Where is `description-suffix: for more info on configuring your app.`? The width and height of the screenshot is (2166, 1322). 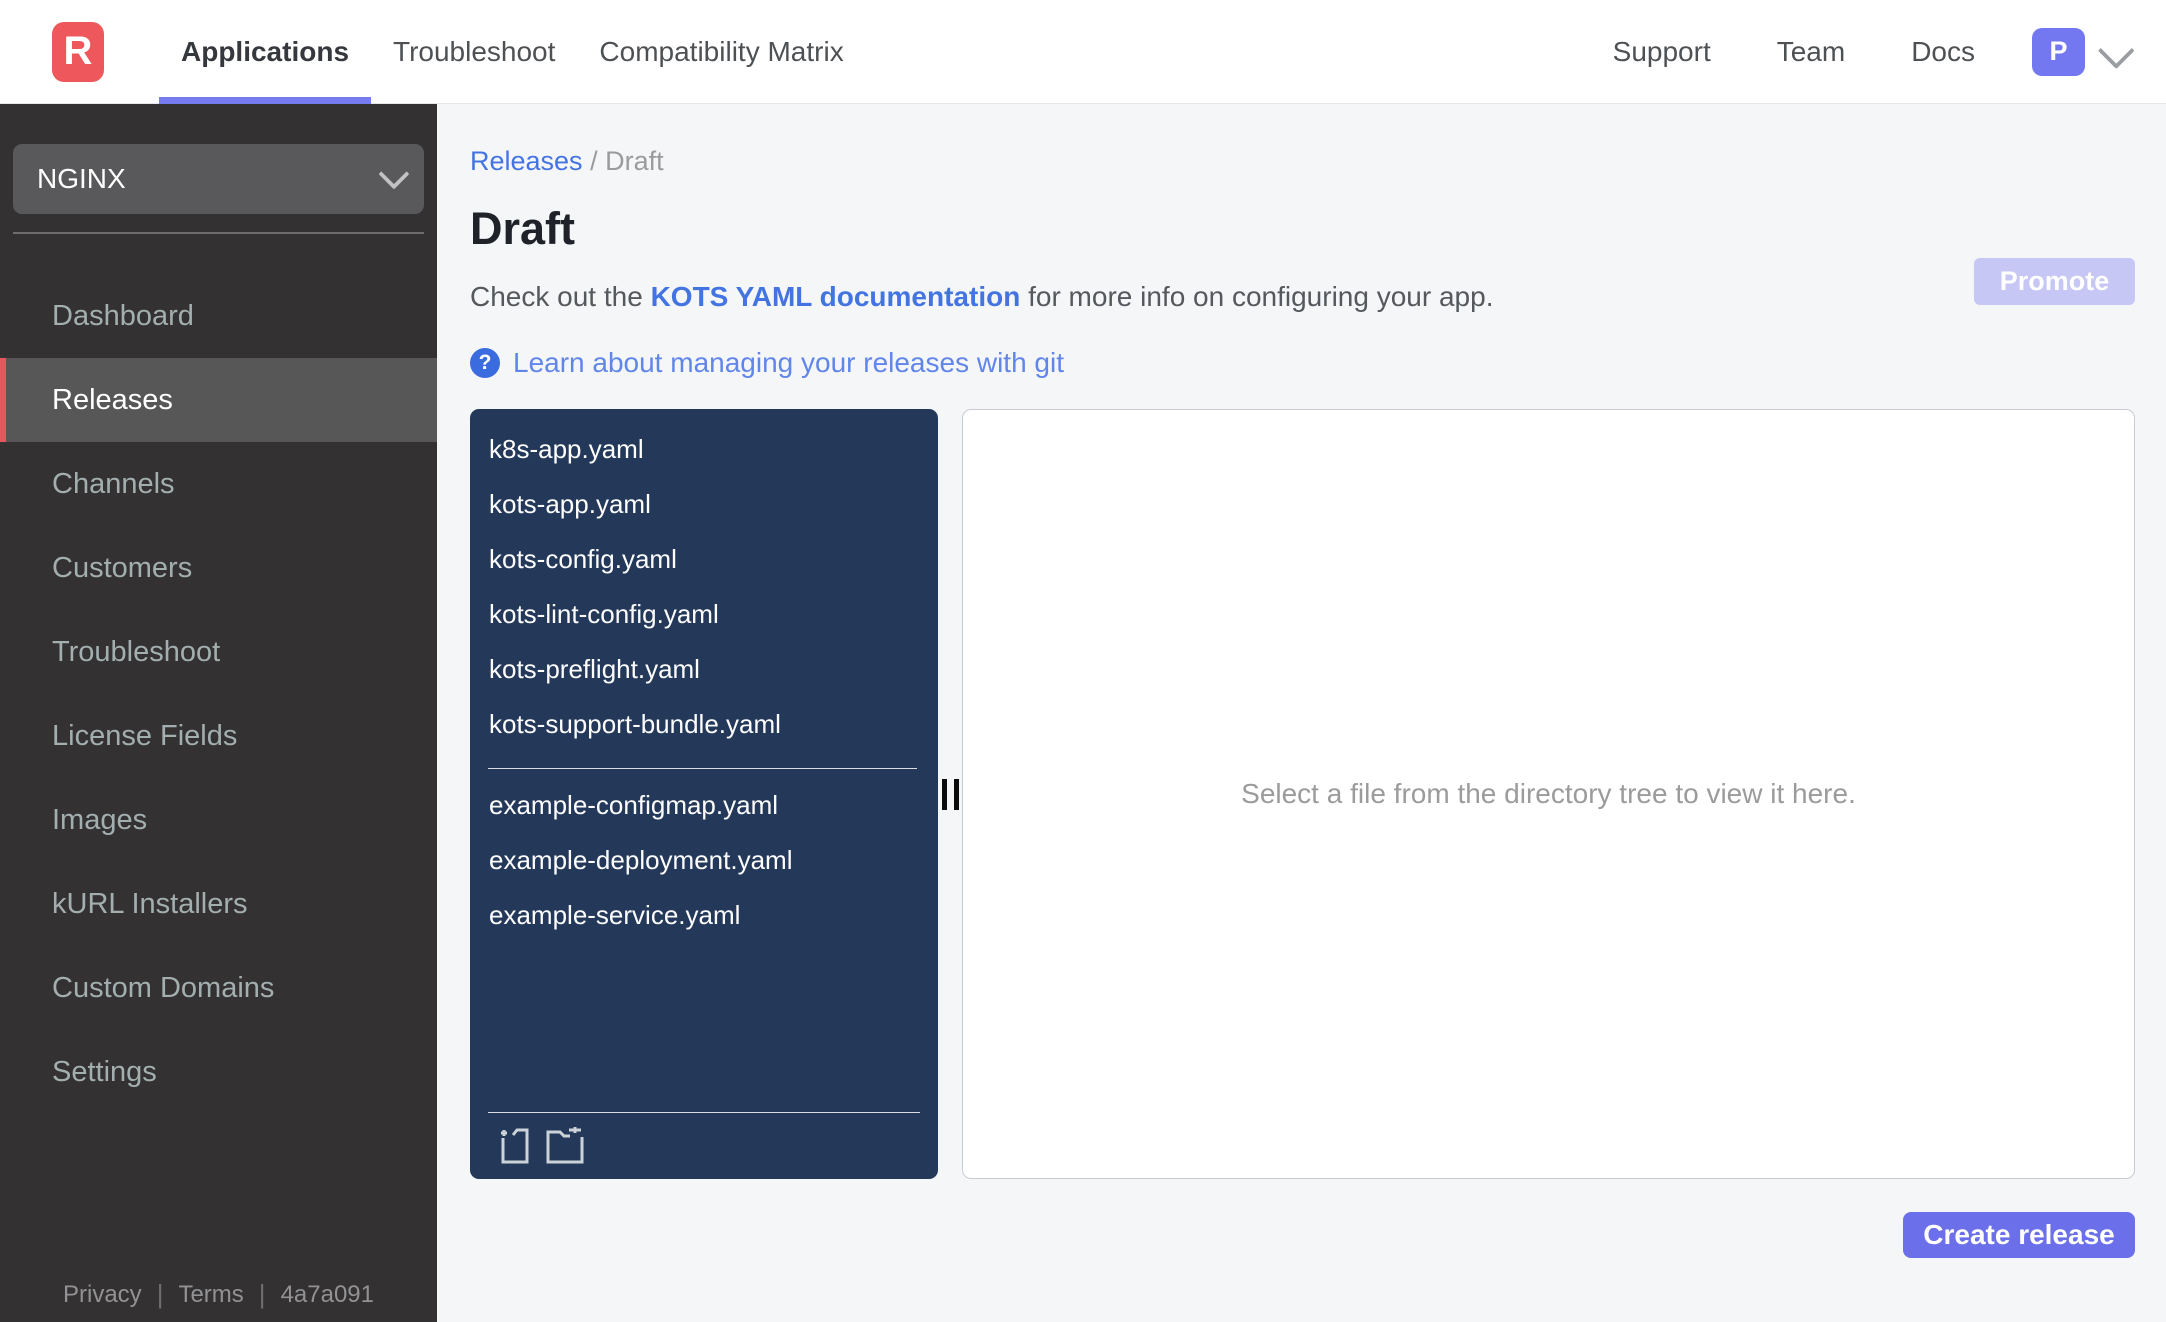 description-suffix: for more info on configuring your app. is located at coordinates (1257, 296).